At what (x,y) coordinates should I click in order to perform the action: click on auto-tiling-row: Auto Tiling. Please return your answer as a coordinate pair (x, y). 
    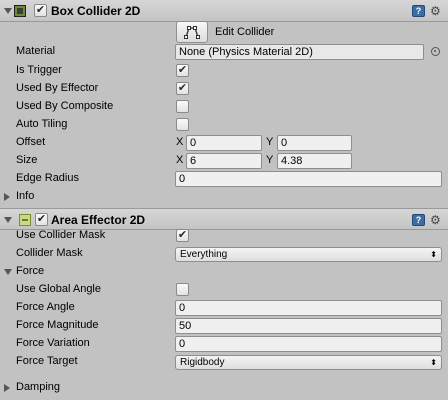
    Looking at the image, I should click on (224, 125).